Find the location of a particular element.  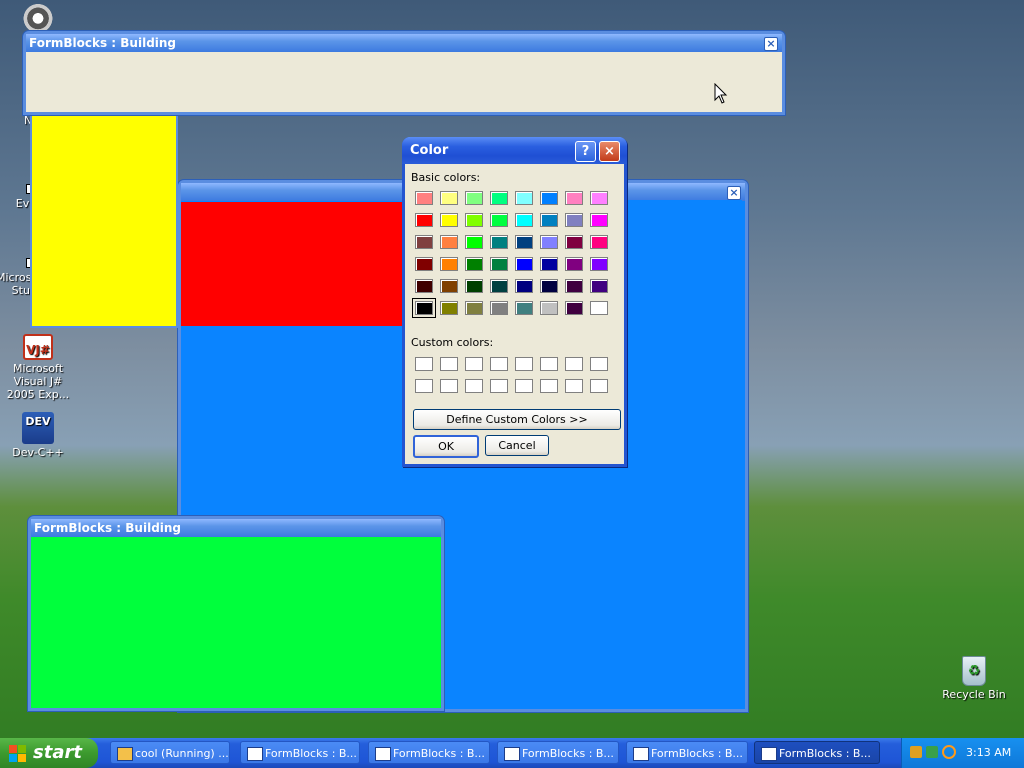

red-block is located at coordinates (292, 264).